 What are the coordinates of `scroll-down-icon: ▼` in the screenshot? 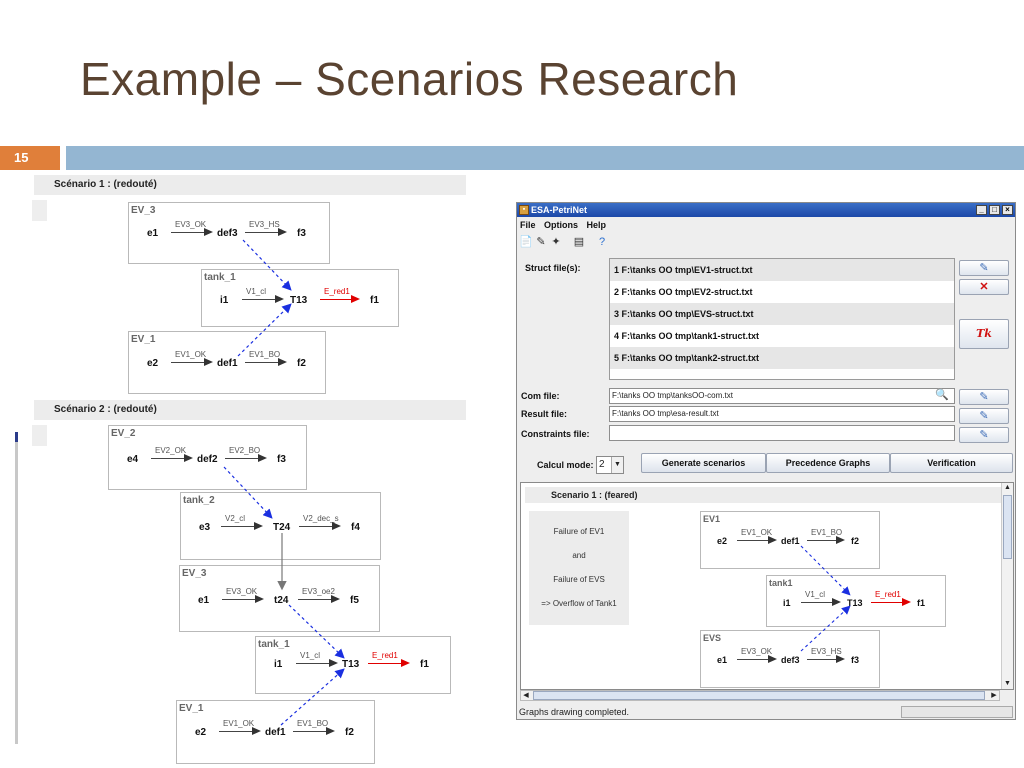 It's located at (1007, 684).